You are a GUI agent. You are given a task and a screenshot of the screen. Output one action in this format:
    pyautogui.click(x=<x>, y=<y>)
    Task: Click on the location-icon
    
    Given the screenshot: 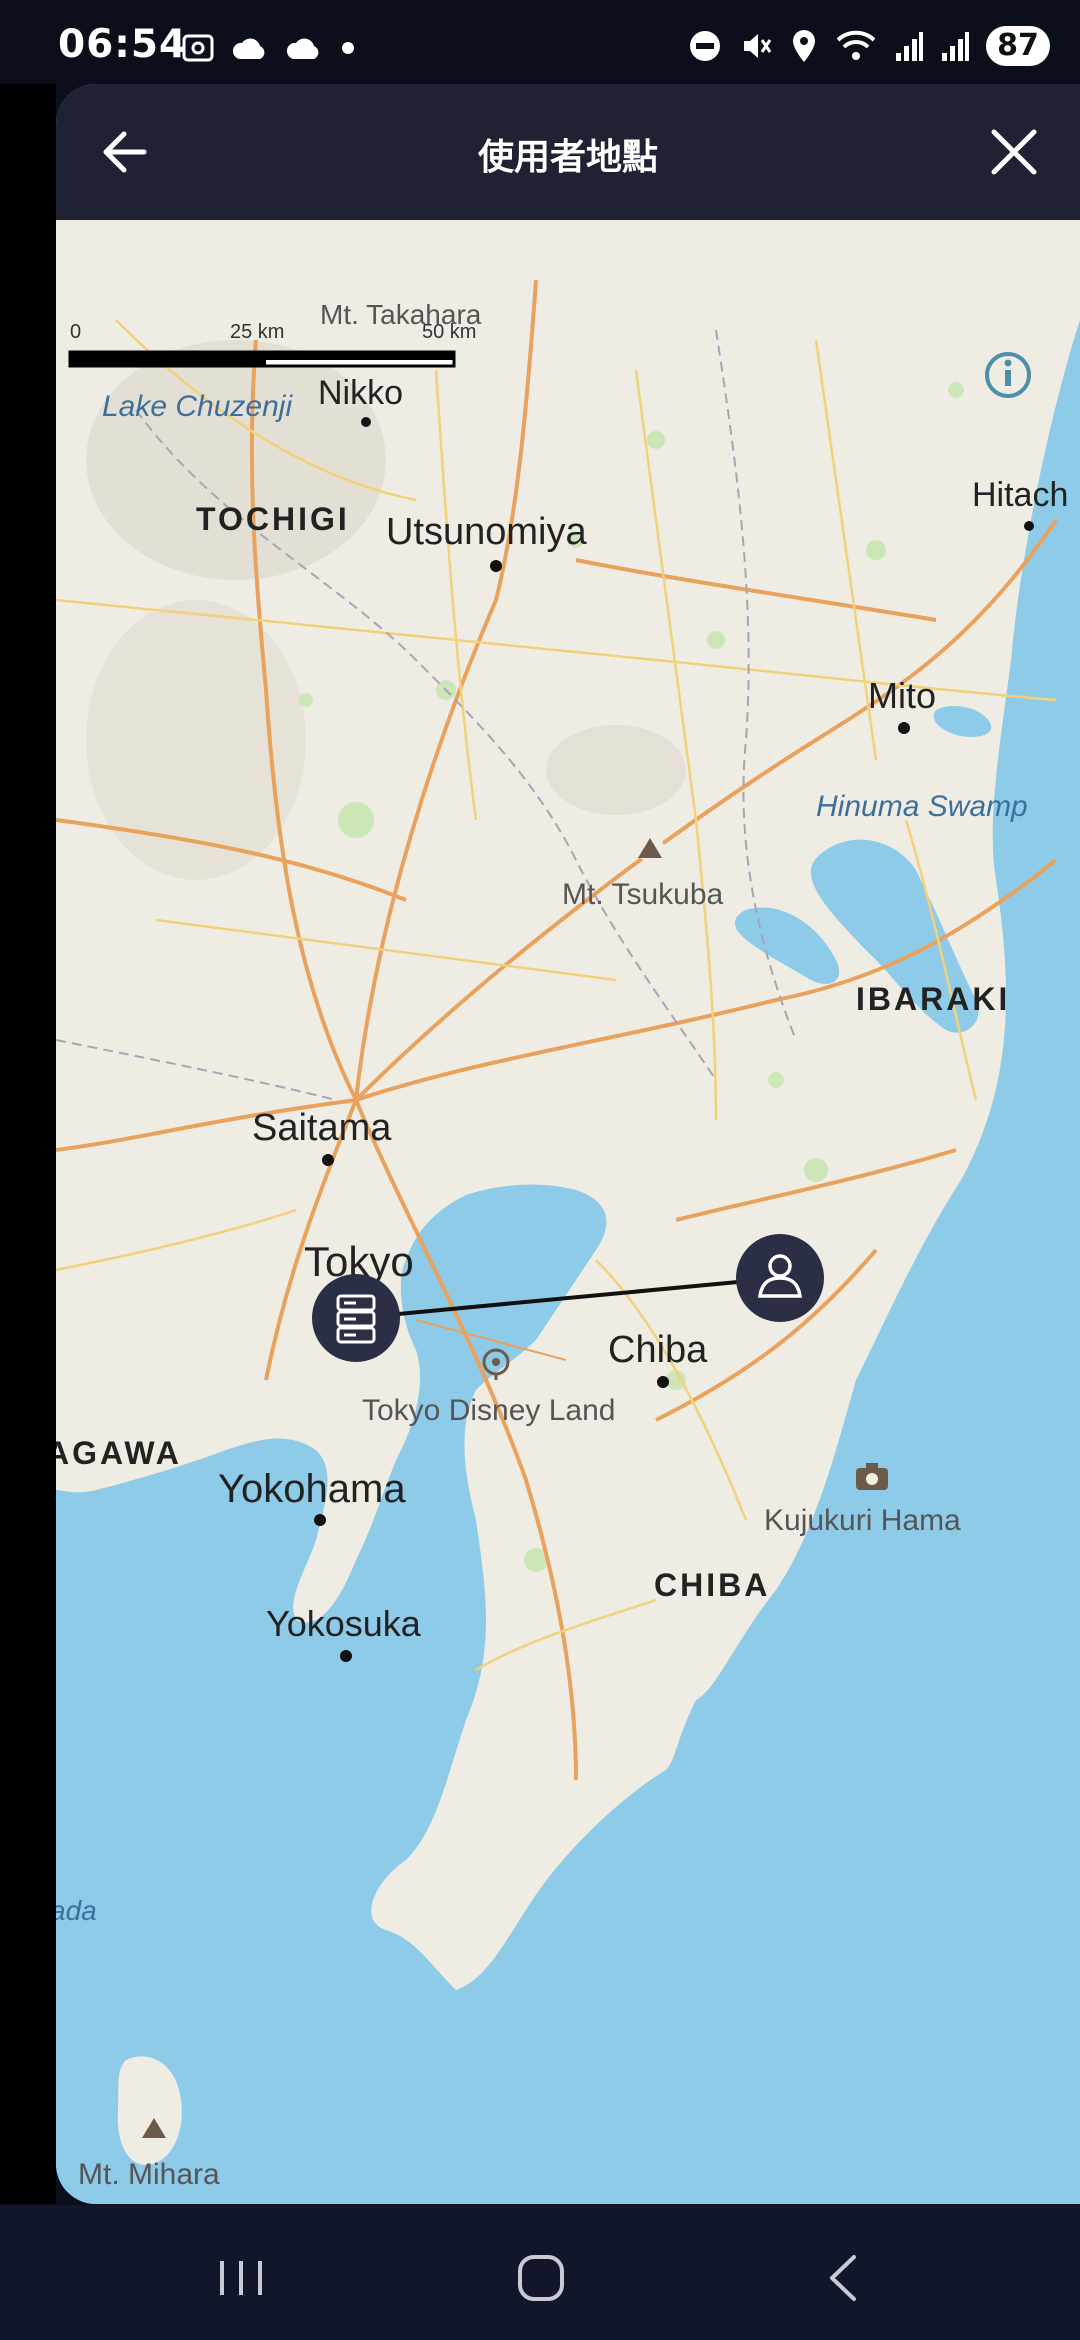 What is the action you would take?
    pyautogui.click(x=804, y=46)
    